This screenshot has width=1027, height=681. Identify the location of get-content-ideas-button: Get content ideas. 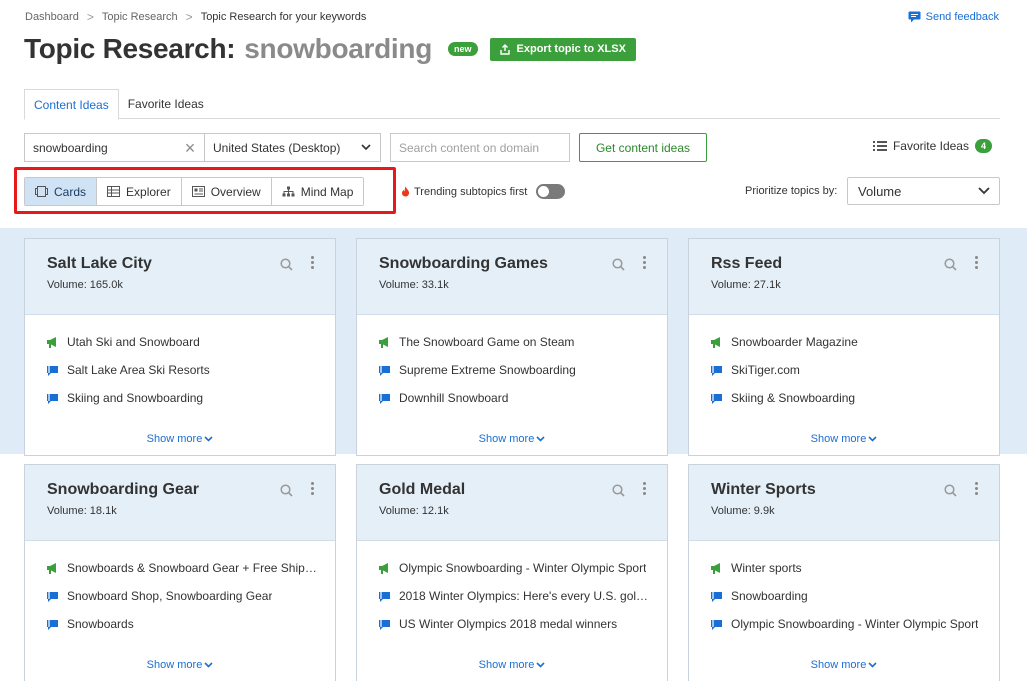
(643, 147).